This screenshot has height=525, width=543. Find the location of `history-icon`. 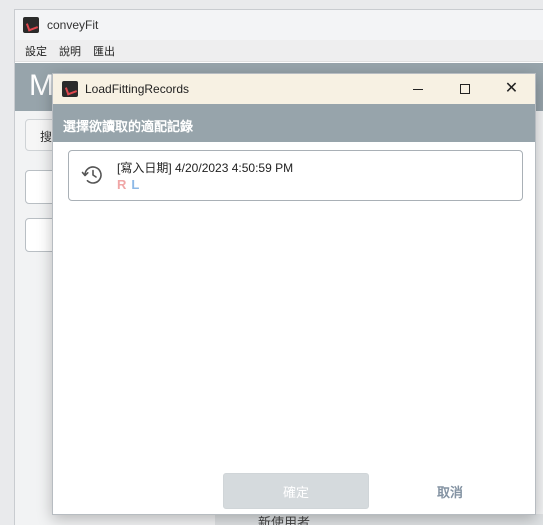

history-icon is located at coordinates (91, 175).